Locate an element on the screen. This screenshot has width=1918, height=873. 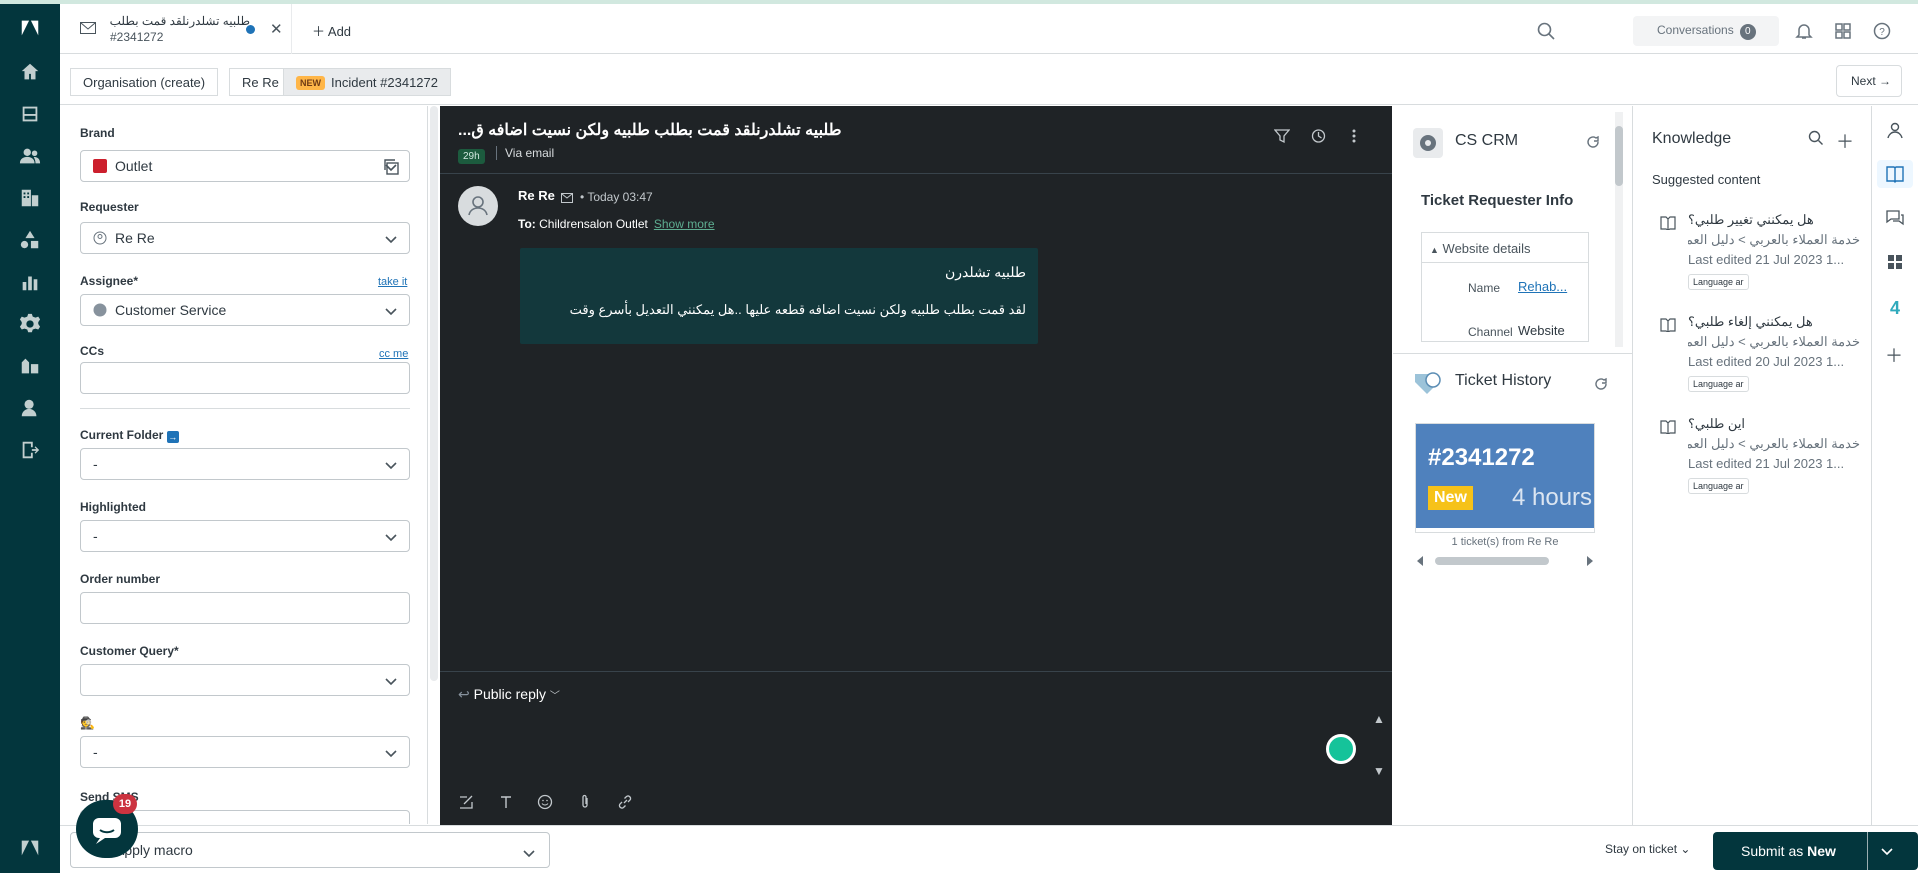
tools-icon is located at coordinates (30, 366).